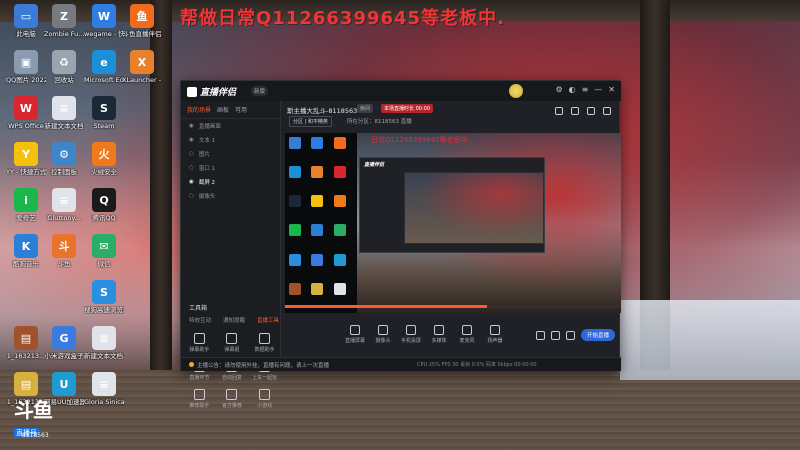 This screenshot has height=450, width=800. What do you see at coordinates (555, 335) in the screenshot?
I see `eye-icon` at bounding box center [555, 335].